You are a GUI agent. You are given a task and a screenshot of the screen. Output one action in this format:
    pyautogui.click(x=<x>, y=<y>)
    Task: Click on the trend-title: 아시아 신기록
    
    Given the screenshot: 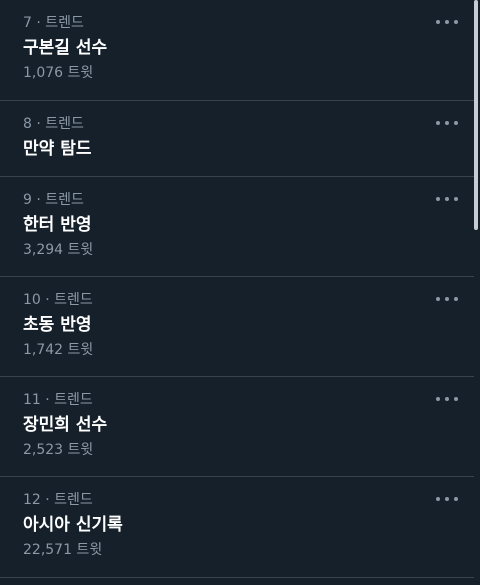 What is the action you would take?
    pyautogui.click(x=73, y=525)
    